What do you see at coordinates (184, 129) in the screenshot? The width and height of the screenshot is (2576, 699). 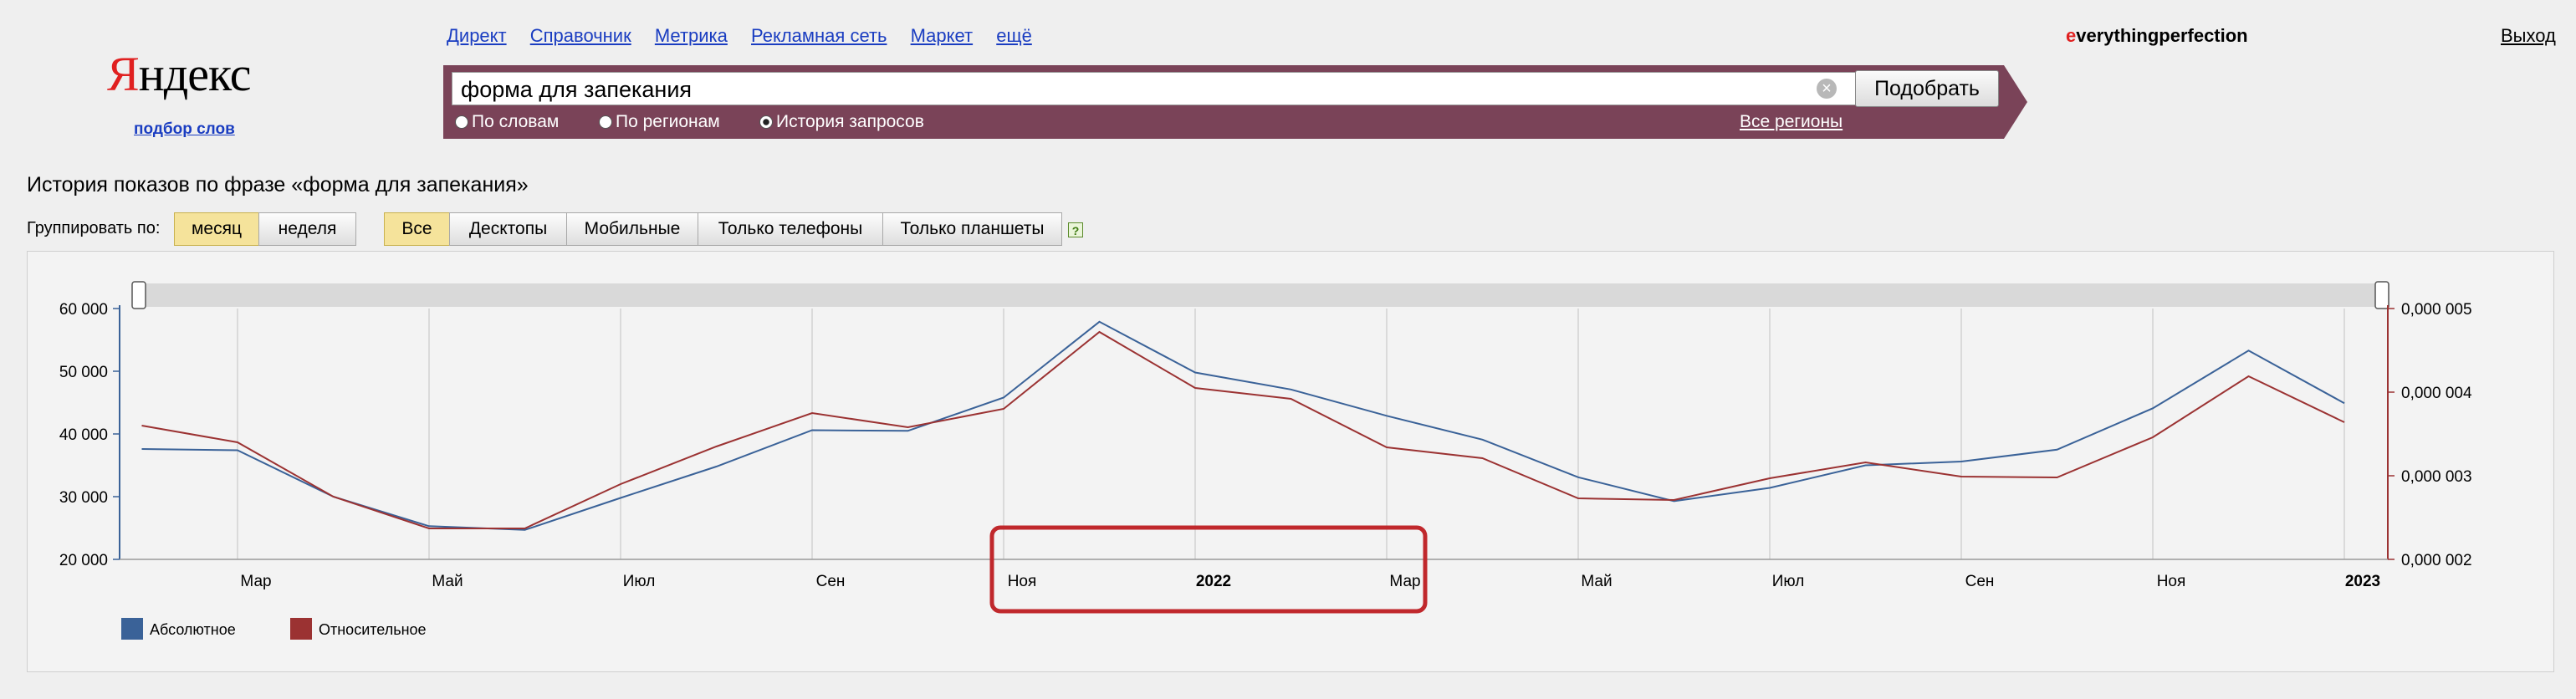 I see `wordstat-link: подбор слов` at bounding box center [184, 129].